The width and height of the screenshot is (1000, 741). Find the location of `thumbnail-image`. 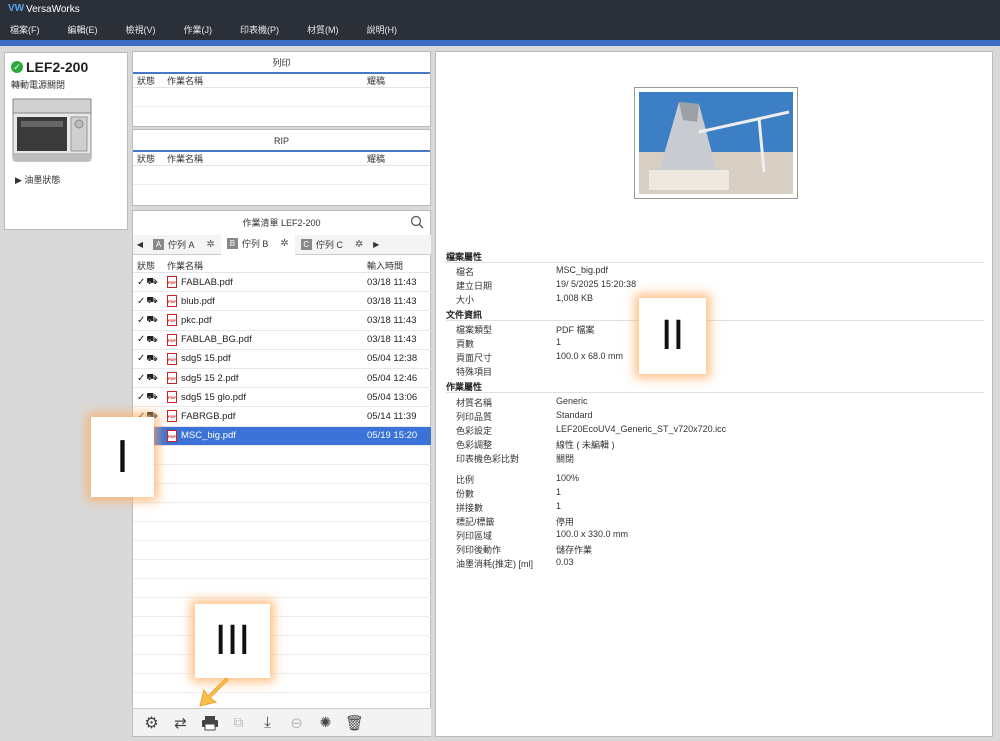

thumbnail-image is located at coordinates (716, 143).